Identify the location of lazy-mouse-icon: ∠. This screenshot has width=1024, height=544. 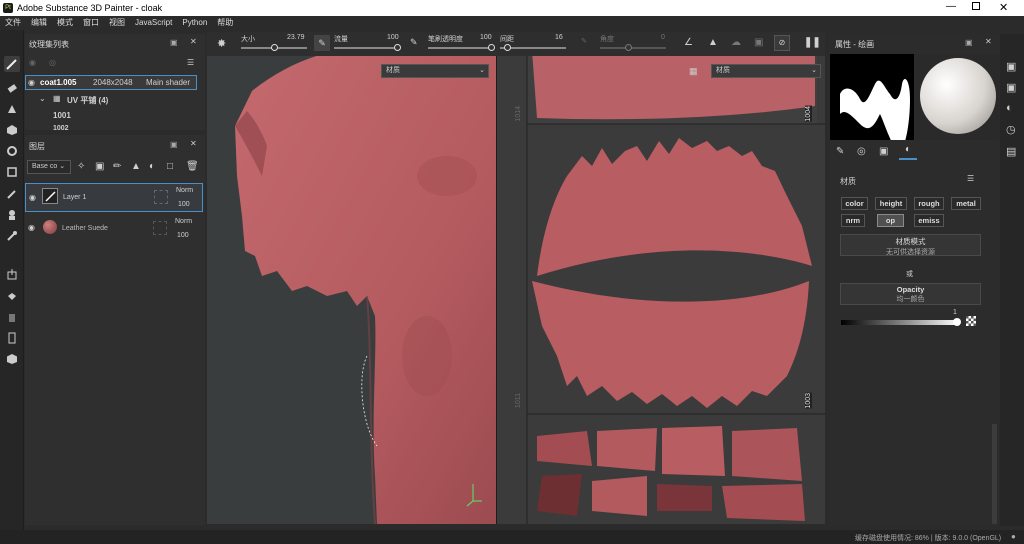
(688, 42).